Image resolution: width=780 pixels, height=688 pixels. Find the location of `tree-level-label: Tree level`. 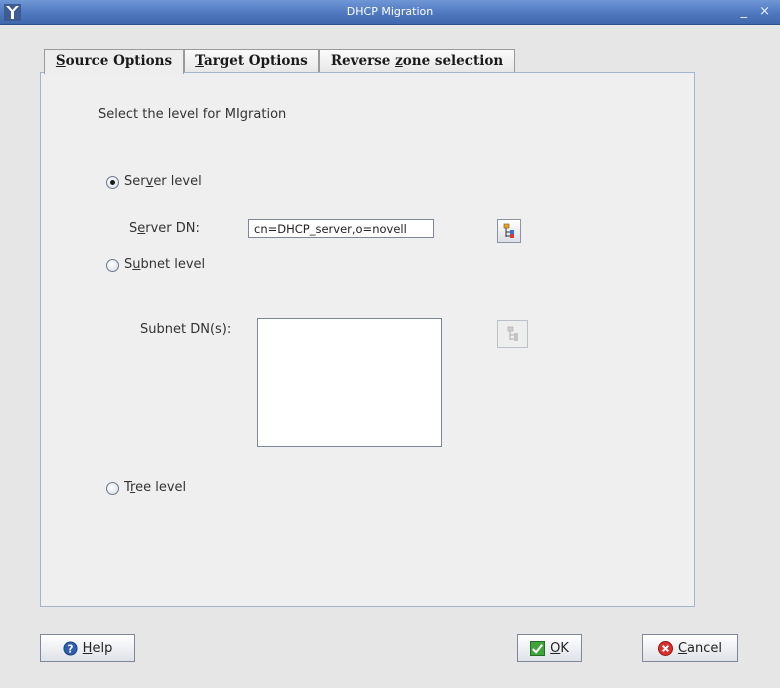

tree-level-label: Tree level is located at coordinates (155, 487).